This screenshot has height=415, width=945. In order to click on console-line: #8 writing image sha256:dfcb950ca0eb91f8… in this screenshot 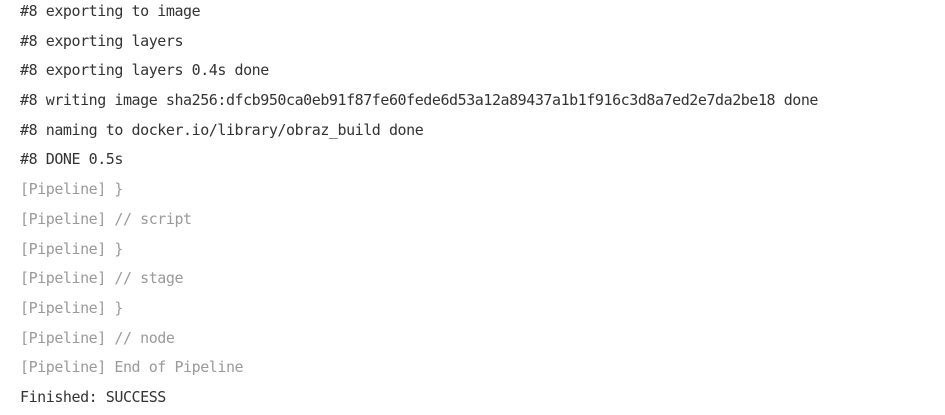, I will do `click(419, 100)`.